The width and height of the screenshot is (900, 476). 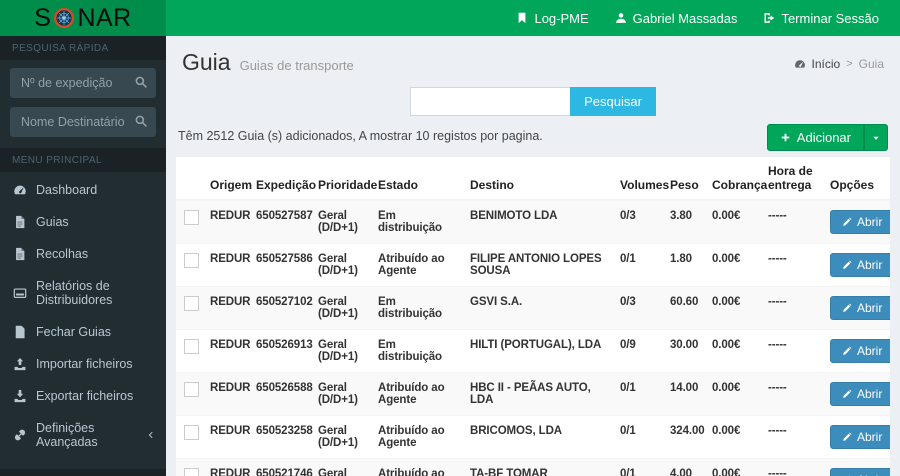 What do you see at coordinates (284, 472) in the screenshot?
I see `cell-expedicao: 650521746` at bounding box center [284, 472].